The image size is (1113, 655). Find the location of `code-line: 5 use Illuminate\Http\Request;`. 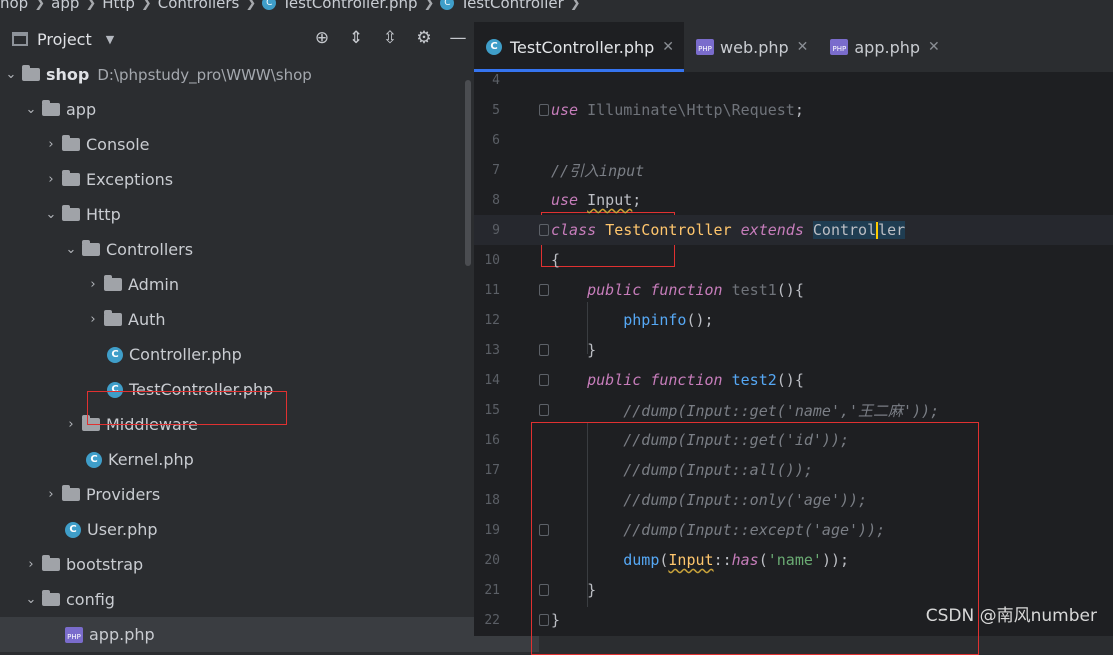

code-line: 5 use Illuminate\Http\Request; is located at coordinates (793, 110).